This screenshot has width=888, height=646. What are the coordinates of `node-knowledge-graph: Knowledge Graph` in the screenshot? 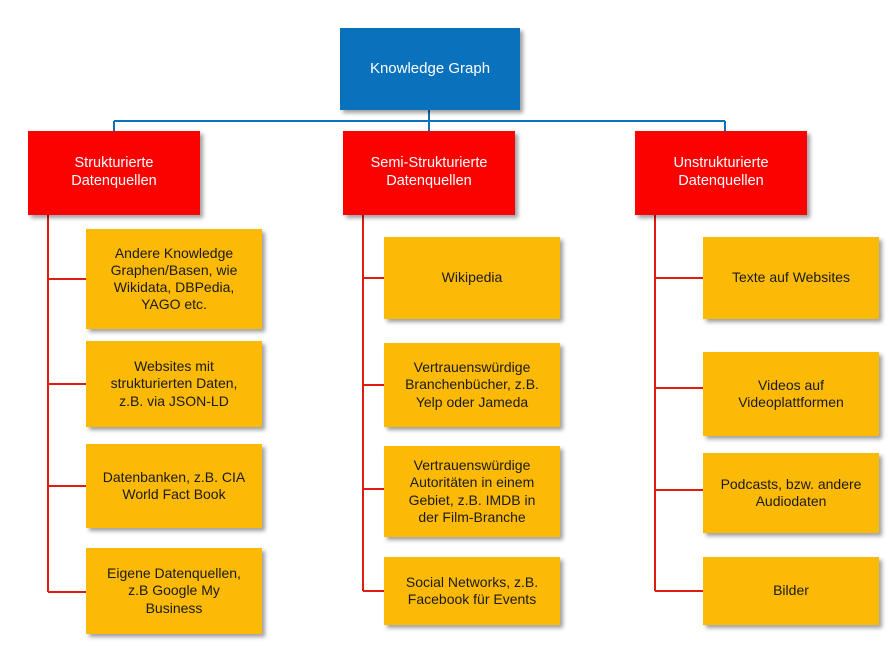 It's located at (430, 69).